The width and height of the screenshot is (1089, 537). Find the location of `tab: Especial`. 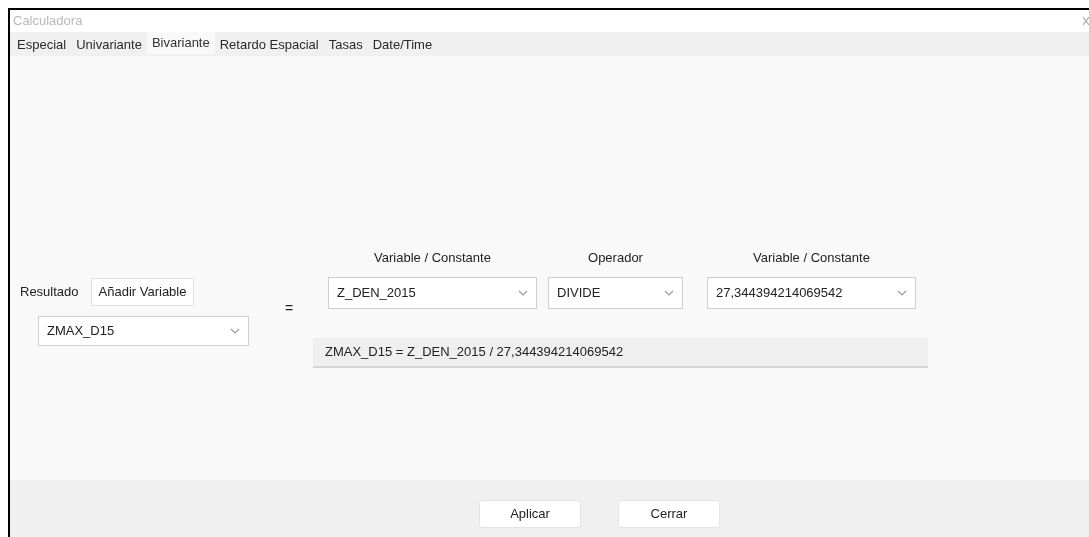

tab: Especial is located at coordinates (42, 45).